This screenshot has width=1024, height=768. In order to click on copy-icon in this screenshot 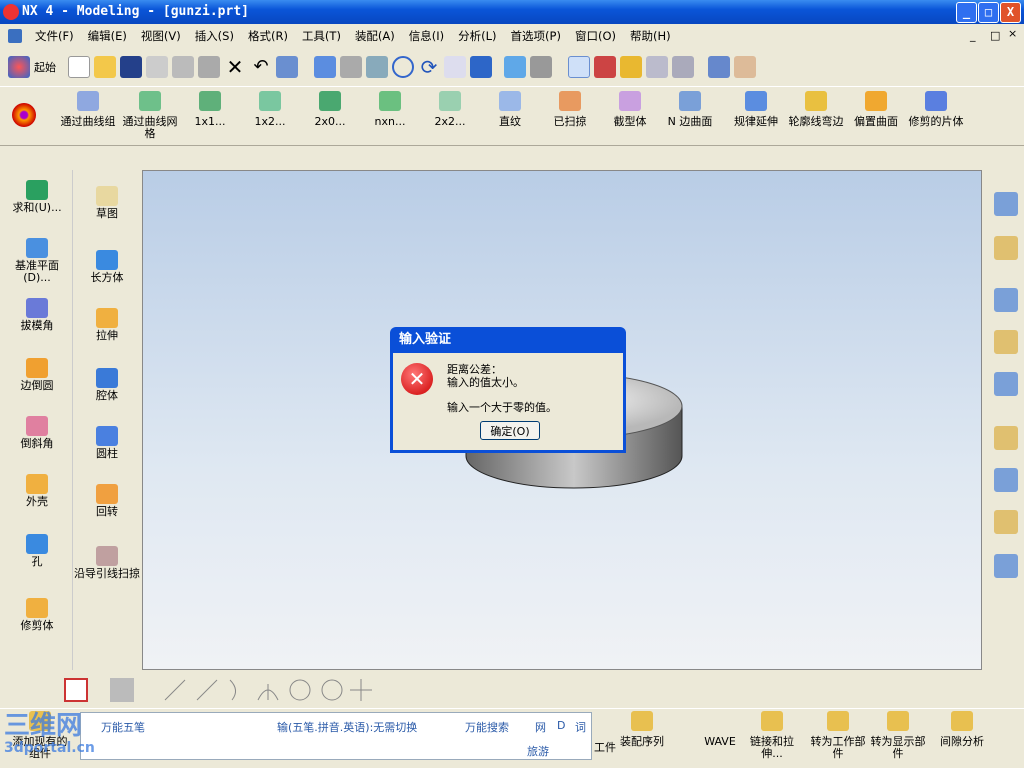, I will do `click(183, 67)`.